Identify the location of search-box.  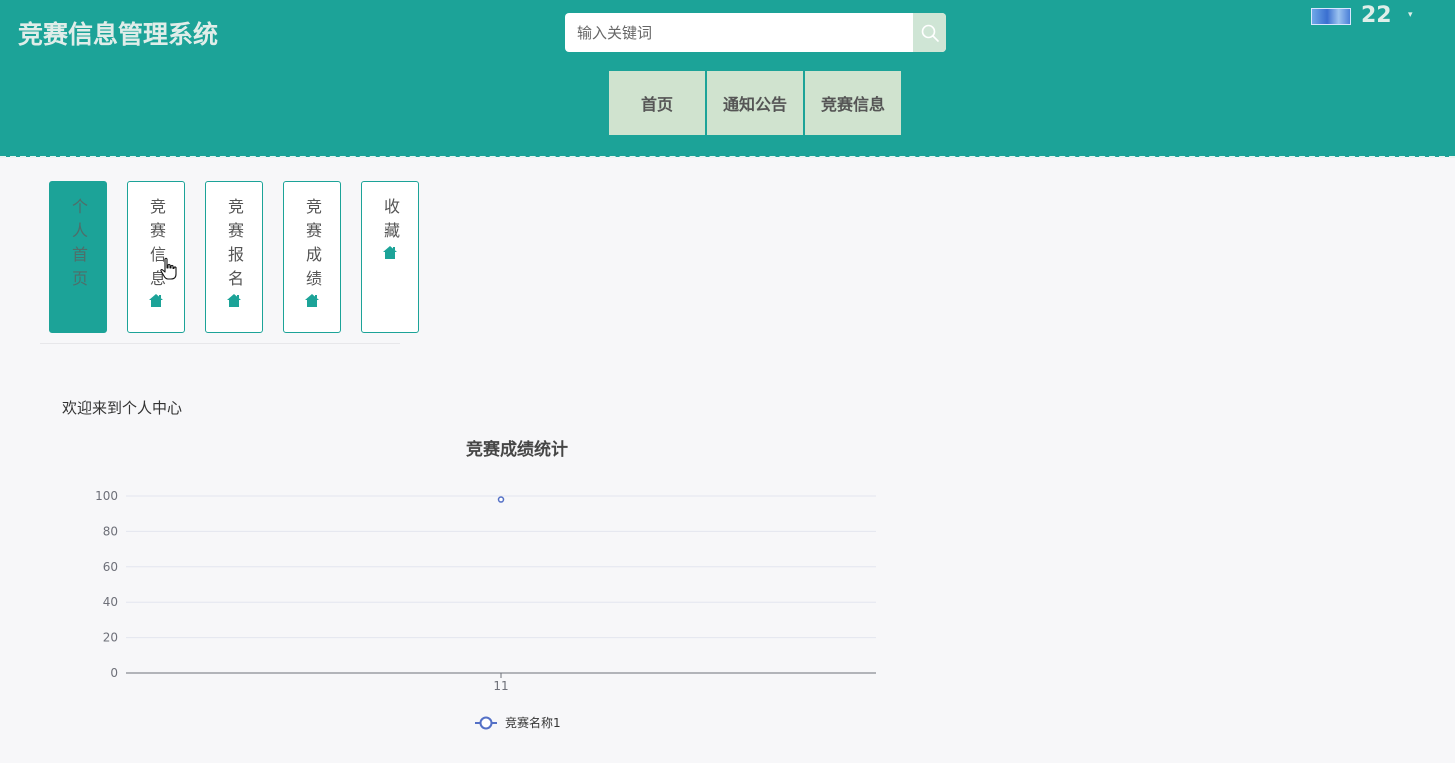
(755, 32).